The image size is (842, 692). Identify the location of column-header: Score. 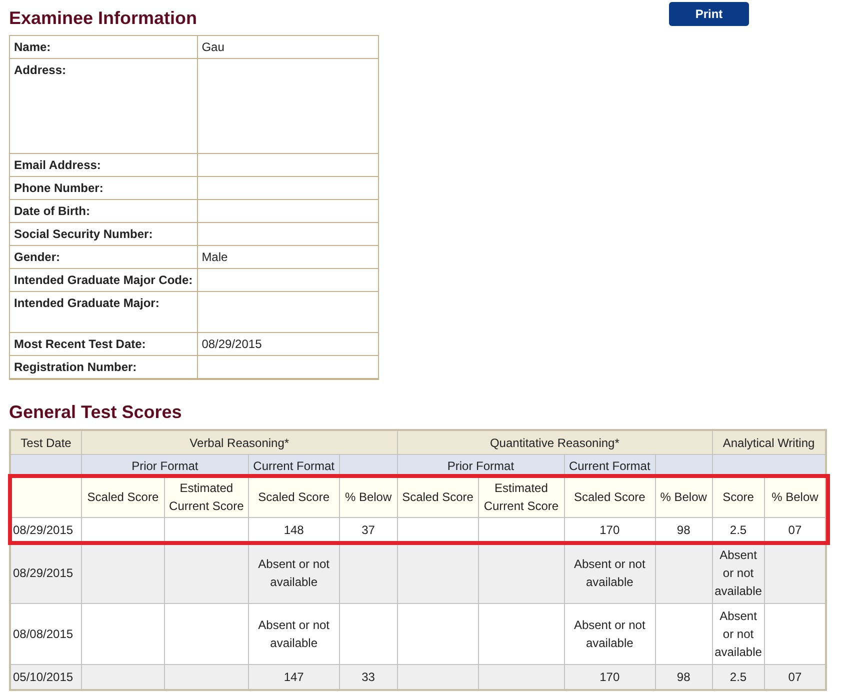
(738, 497).